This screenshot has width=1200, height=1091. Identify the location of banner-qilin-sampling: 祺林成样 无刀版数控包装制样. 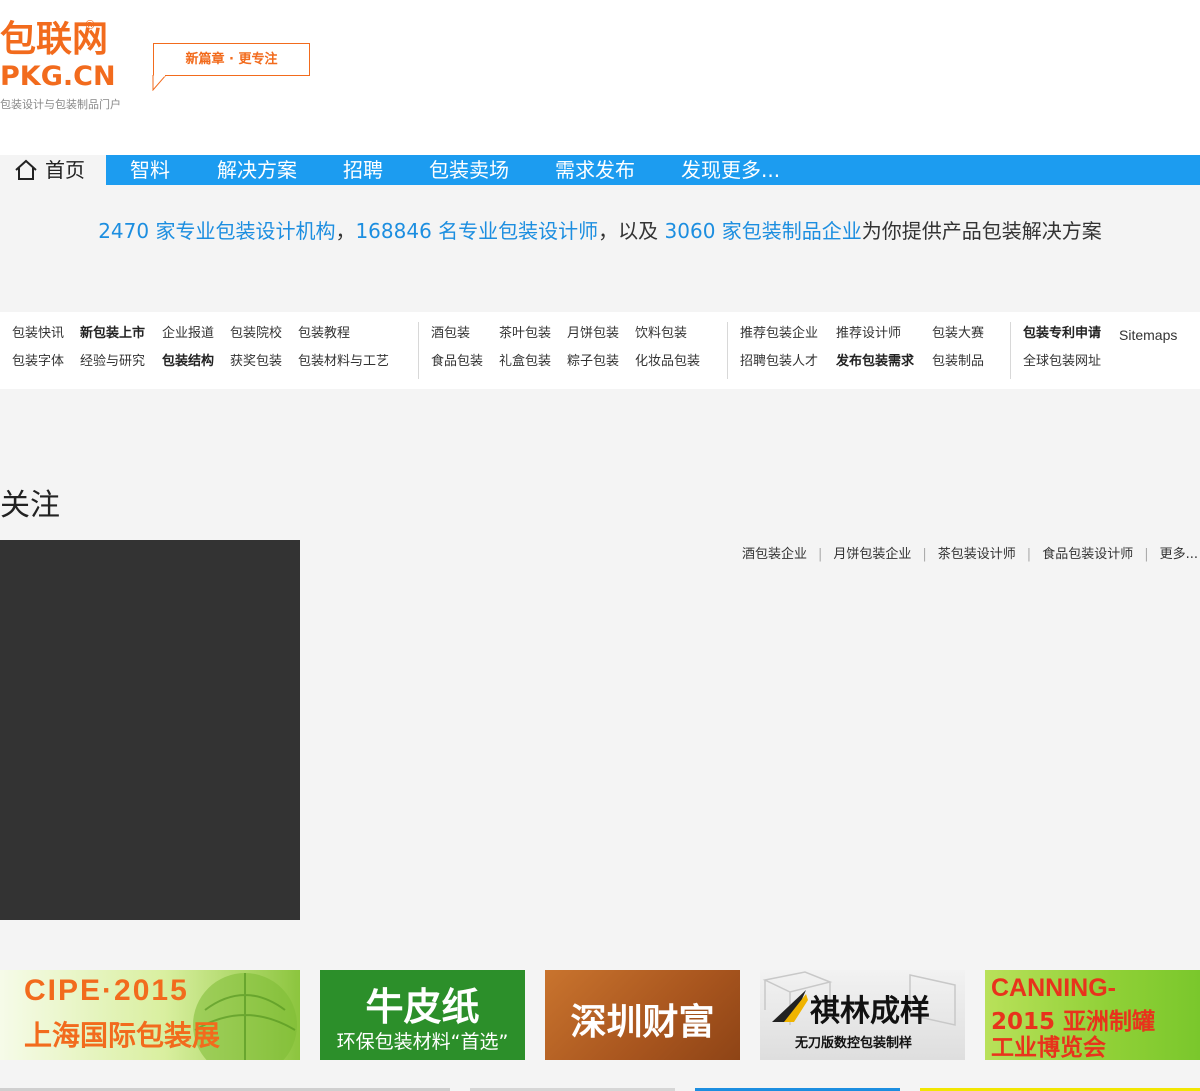
(862, 1015).